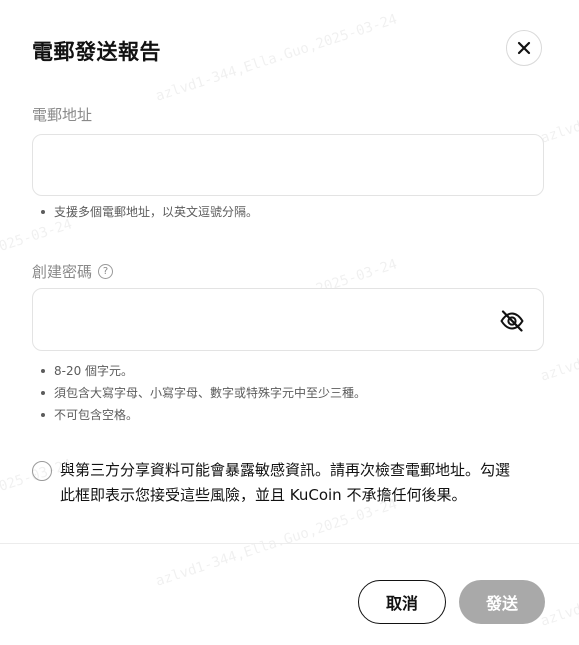 This screenshot has width=579, height=645. I want to click on toggle-password-visibility-button, so click(512, 321).